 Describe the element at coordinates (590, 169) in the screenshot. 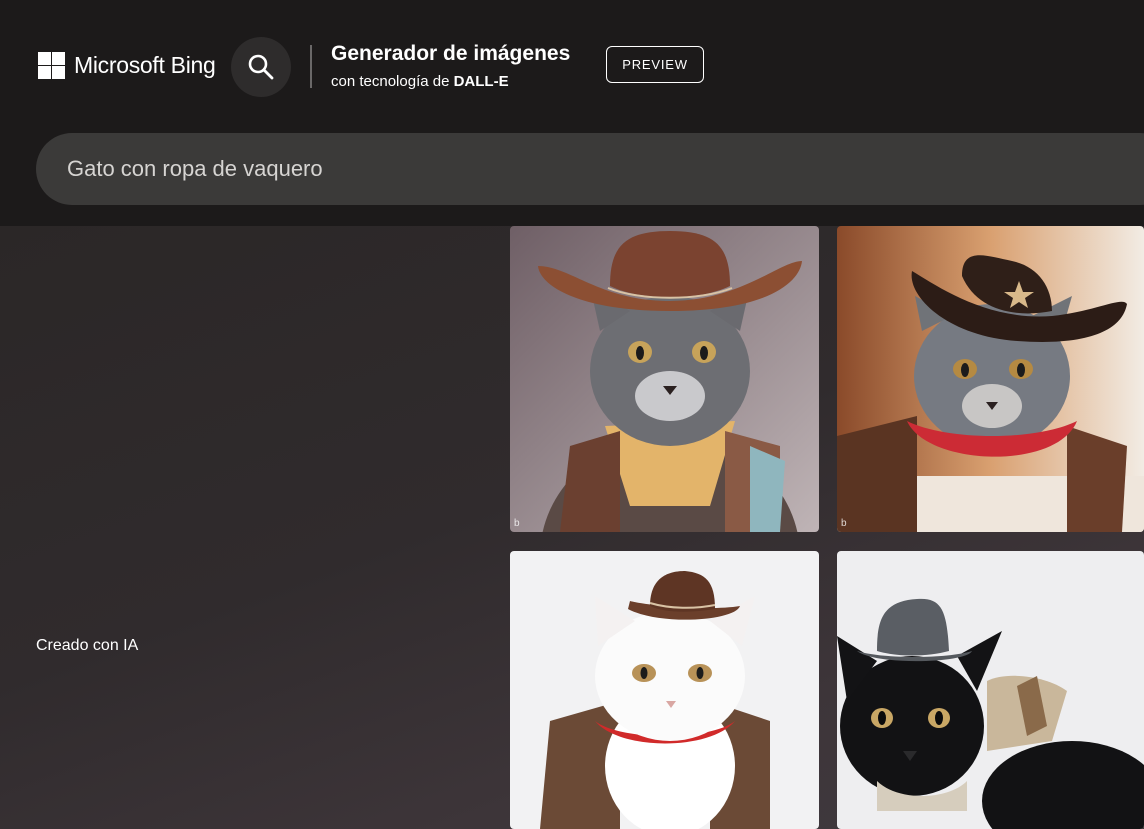

I see `prompt-input: Gato con ropa de vaquero` at that location.